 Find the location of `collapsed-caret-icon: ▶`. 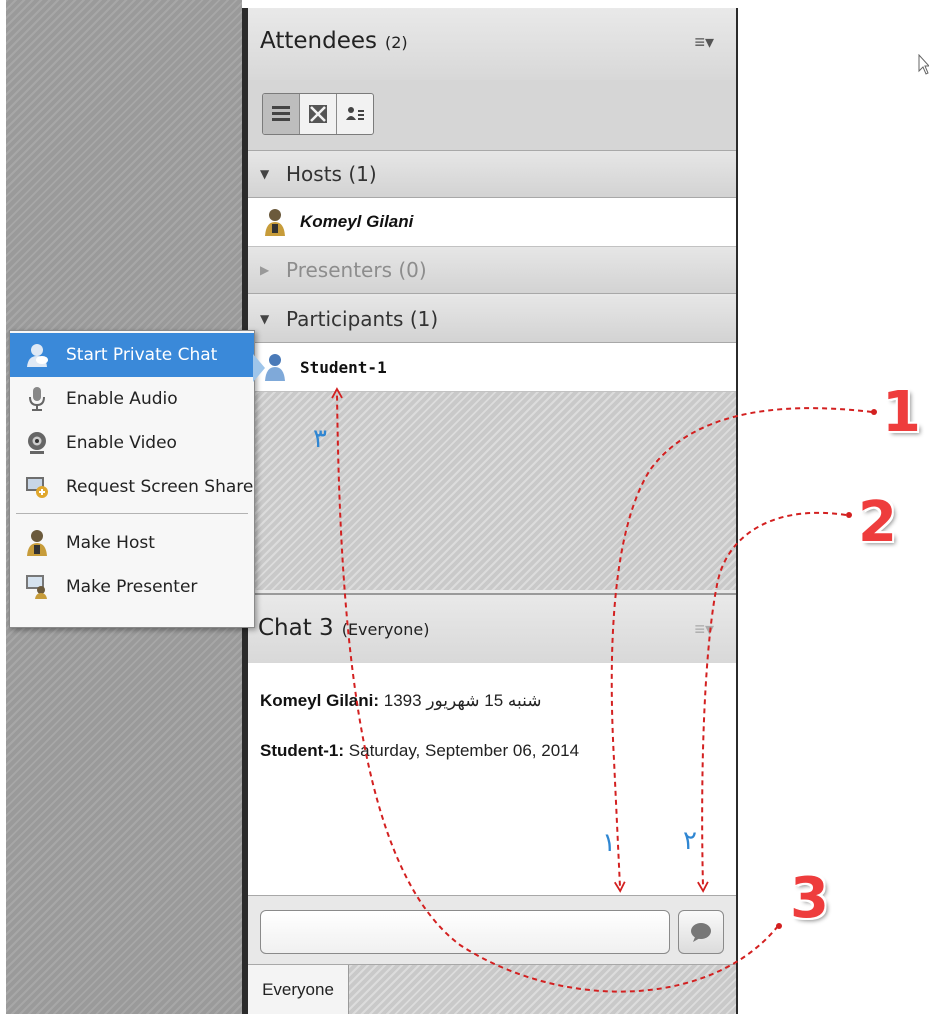

collapsed-caret-icon: ▶ is located at coordinates (265, 270).